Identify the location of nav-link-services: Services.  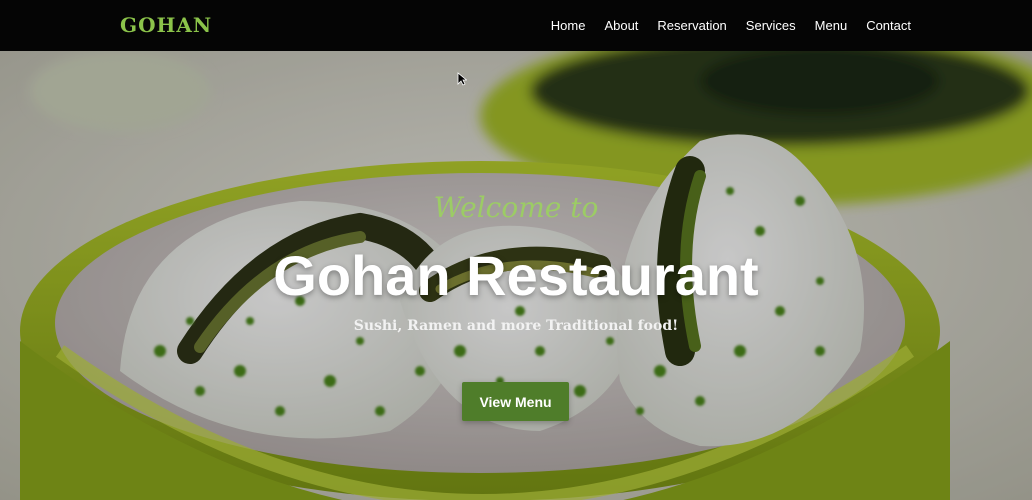
(771, 25).